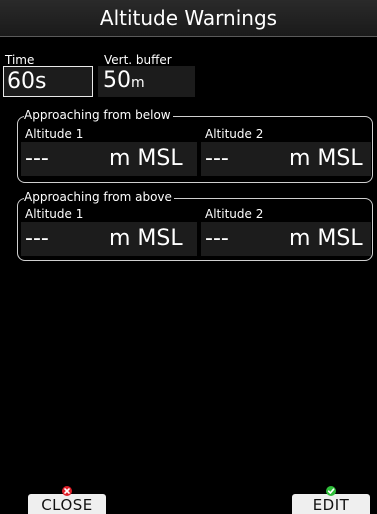 The height and width of the screenshot is (514, 377). What do you see at coordinates (217, 158) in the screenshot?
I see `below-altitude-2-value: ---` at bounding box center [217, 158].